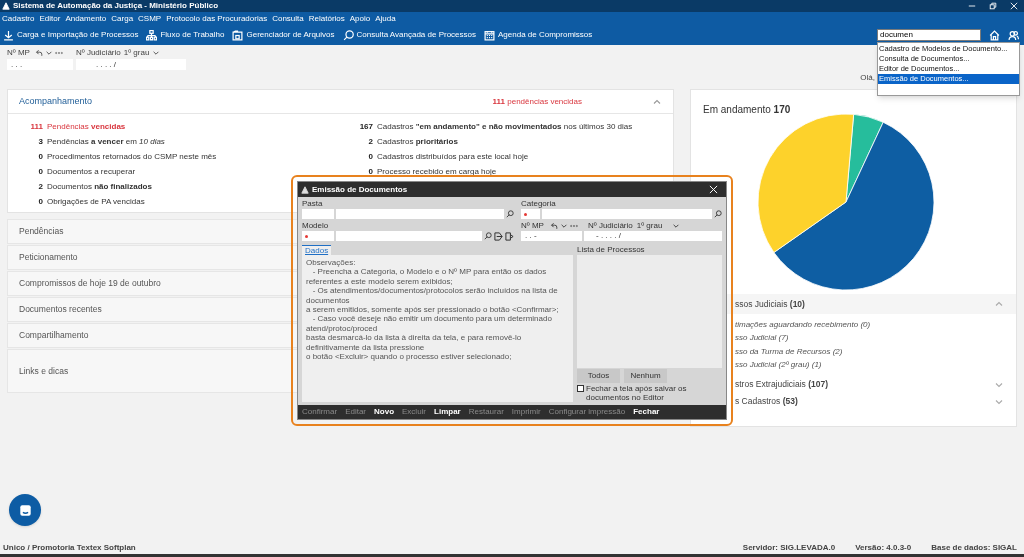  What do you see at coordinates (1013, 35) in the screenshot?
I see `users-icon` at bounding box center [1013, 35].